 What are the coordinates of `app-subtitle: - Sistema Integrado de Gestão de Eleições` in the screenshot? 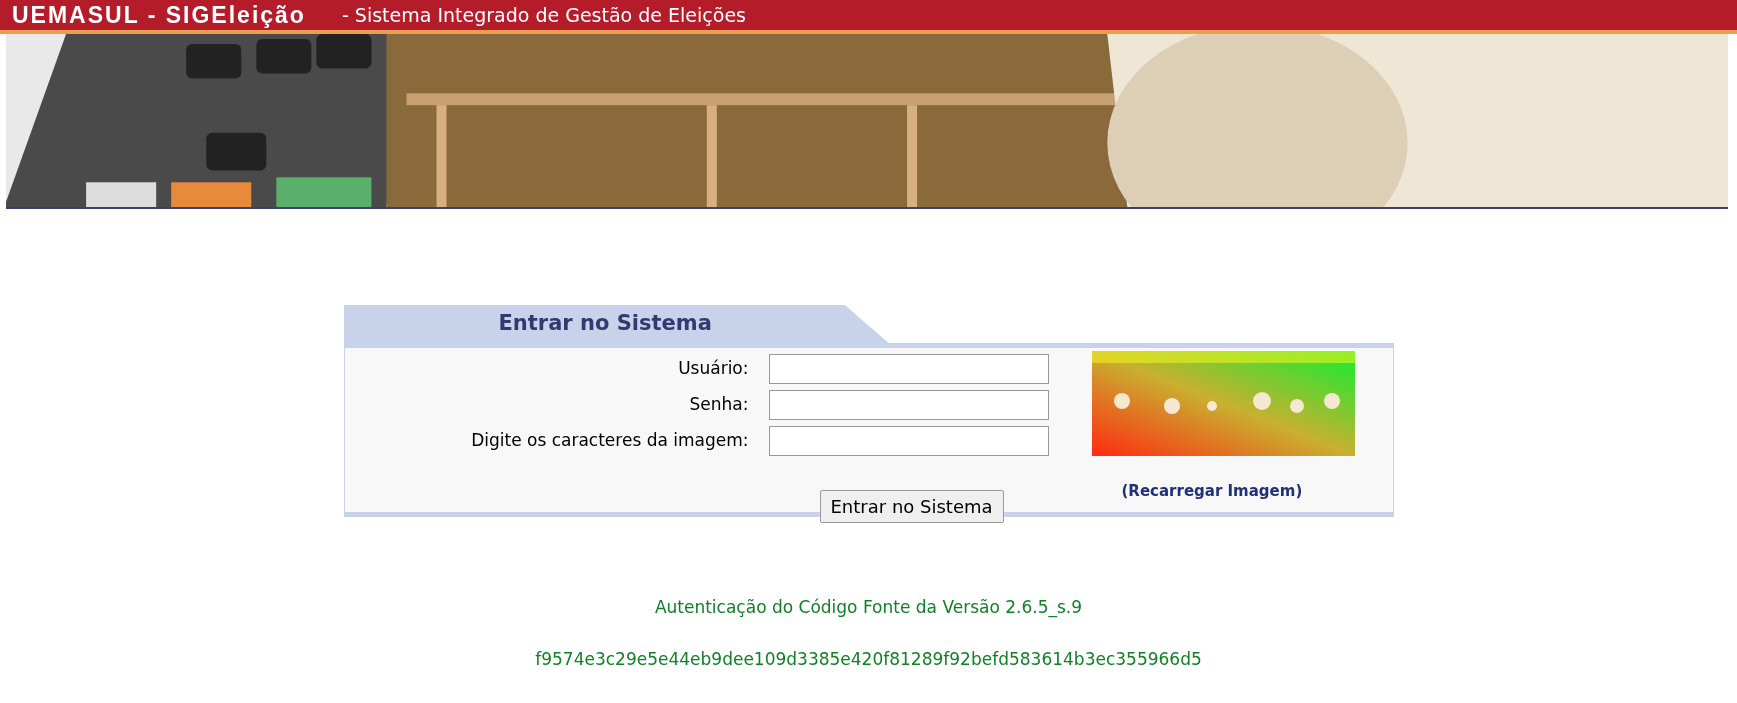 It's located at (543, 15).